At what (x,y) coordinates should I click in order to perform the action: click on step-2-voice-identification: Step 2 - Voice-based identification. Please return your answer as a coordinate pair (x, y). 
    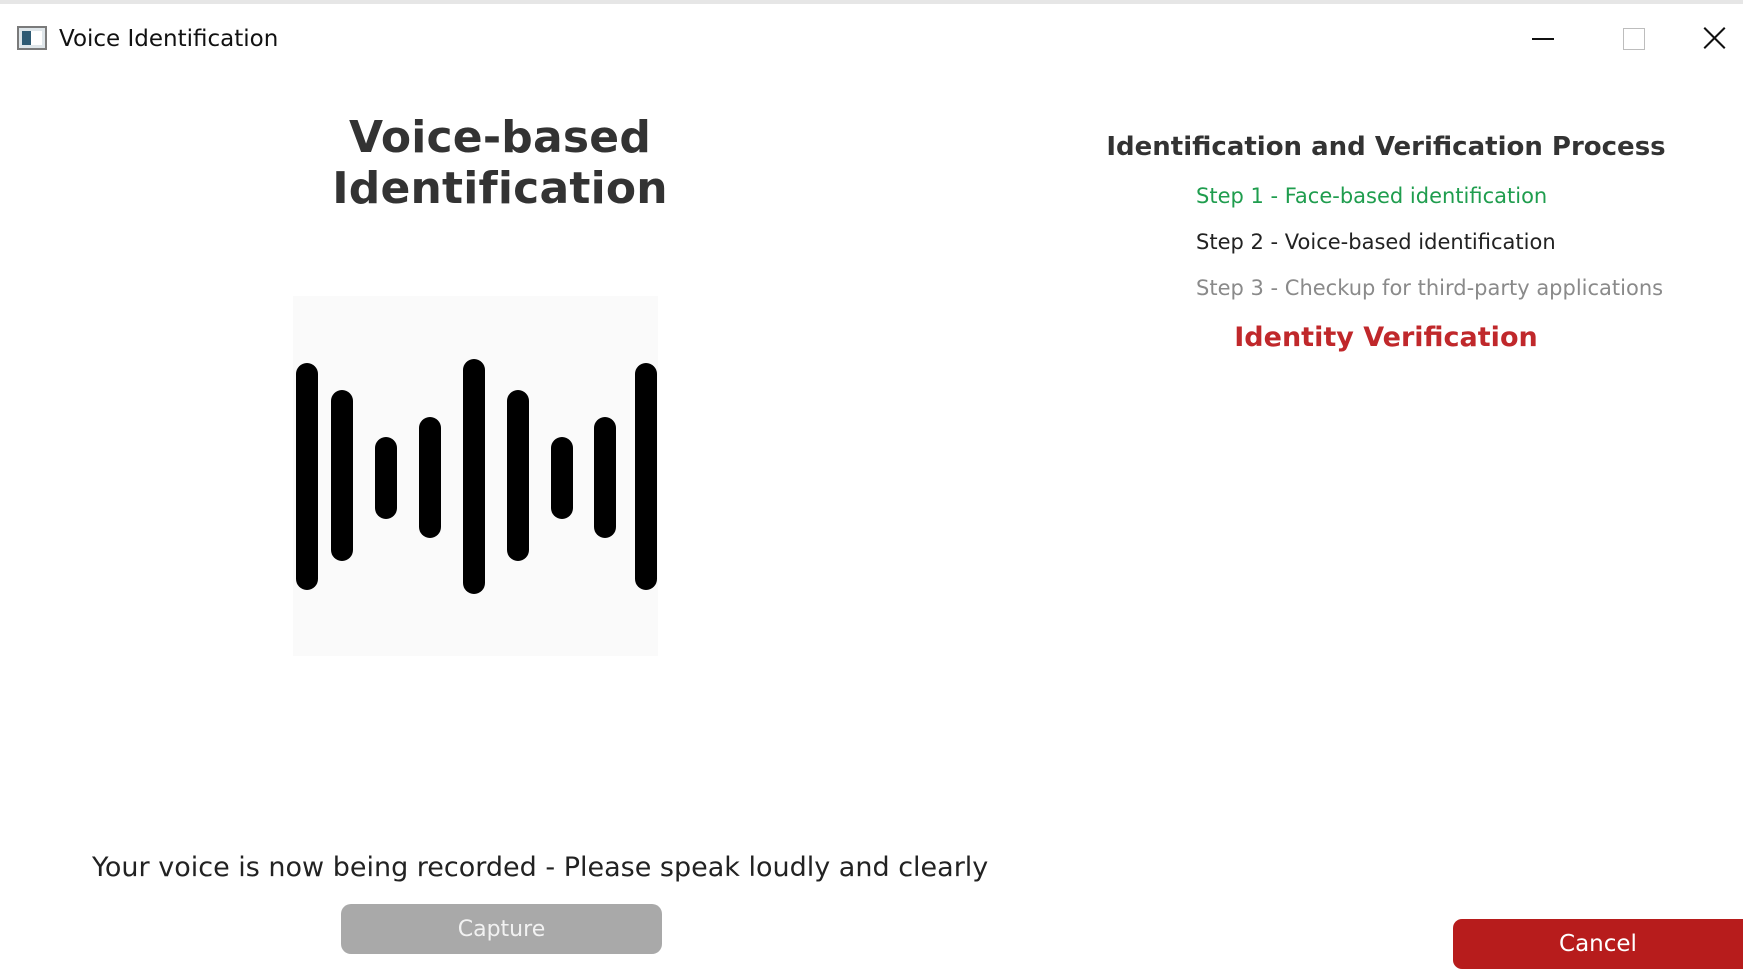
    Looking at the image, I should click on (1376, 242).